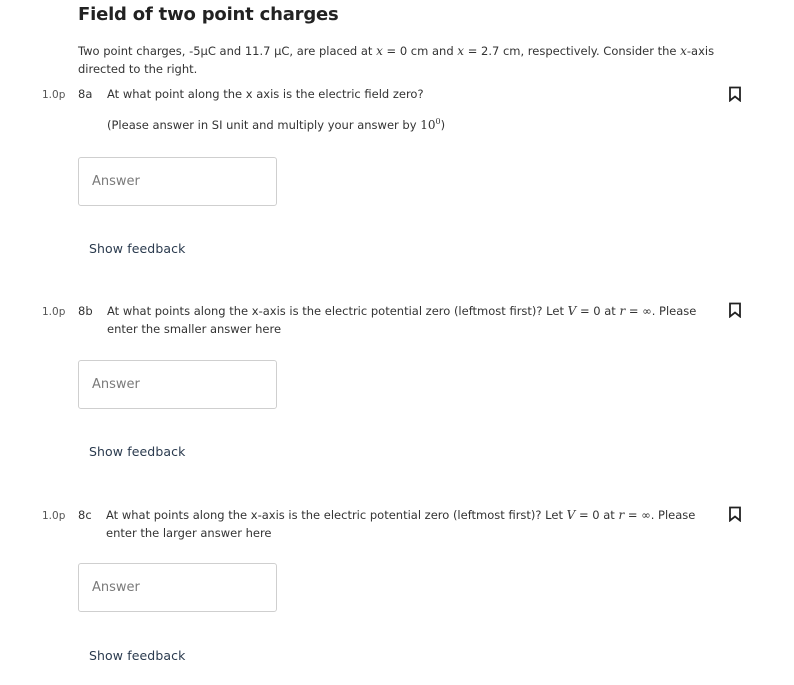  What do you see at coordinates (208, 14) in the screenshot?
I see `page-title: Field of two point charges` at bounding box center [208, 14].